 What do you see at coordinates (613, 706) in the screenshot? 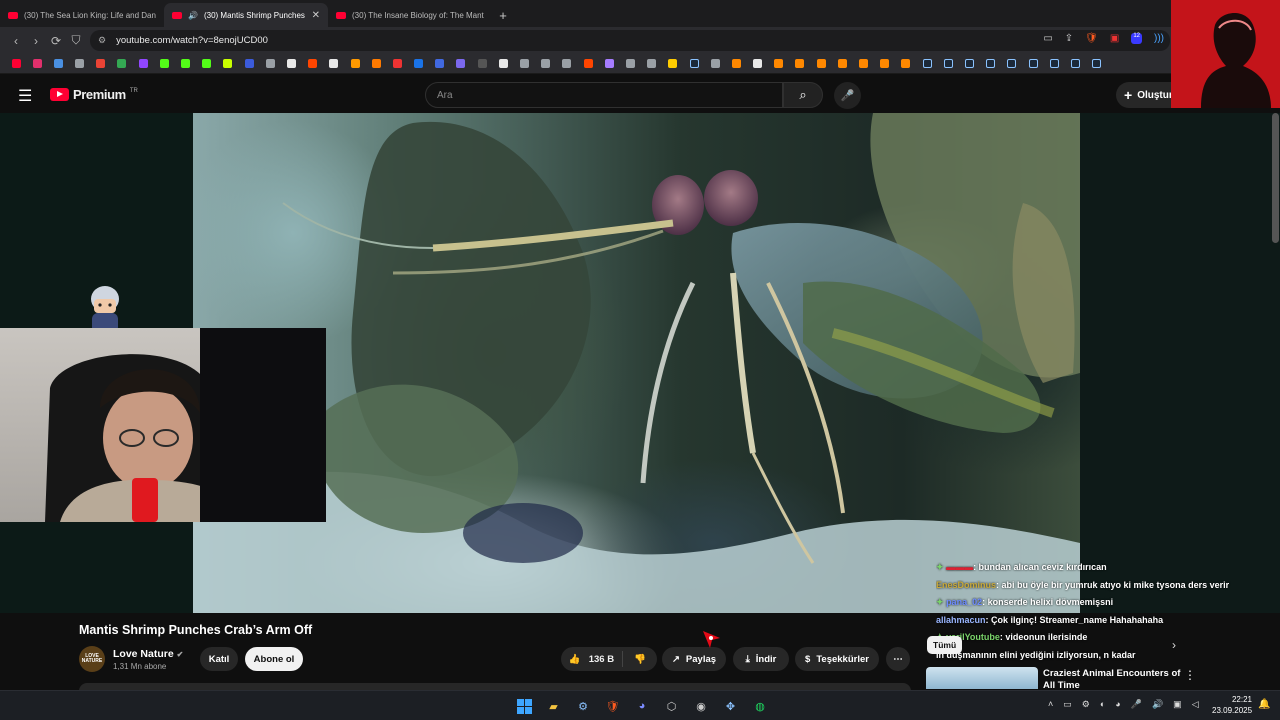
I see `brave-browser-icon: 🛡` at bounding box center [613, 706].